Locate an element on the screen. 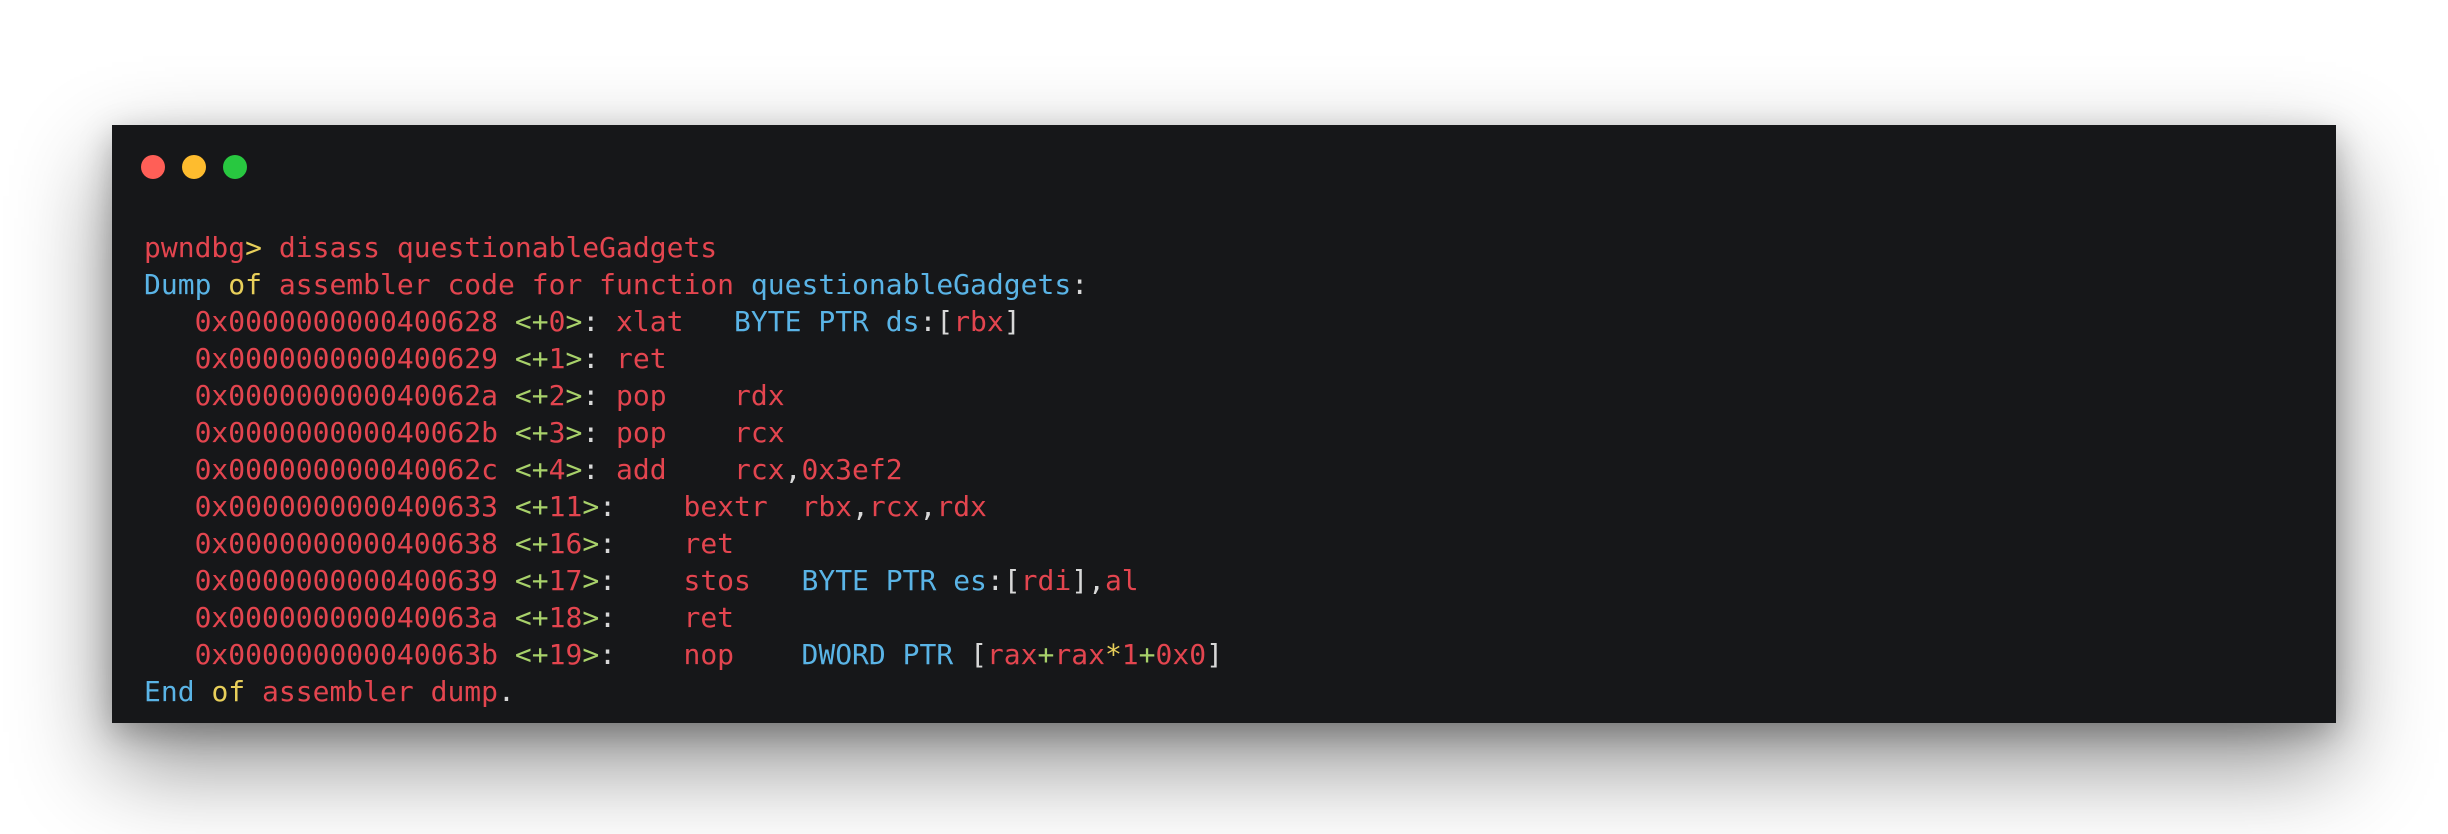  terminal-token: pwndbg is located at coordinates (195, 247).